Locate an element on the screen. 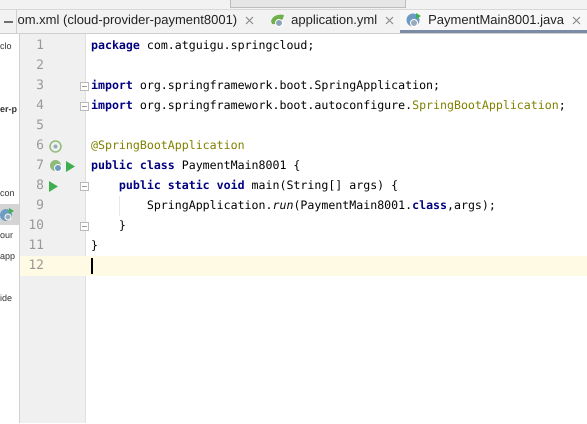 The height and width of the screenshot is (424, 587). editor-tab: PaymentMain8001.java is located at coordinates (493, 21).